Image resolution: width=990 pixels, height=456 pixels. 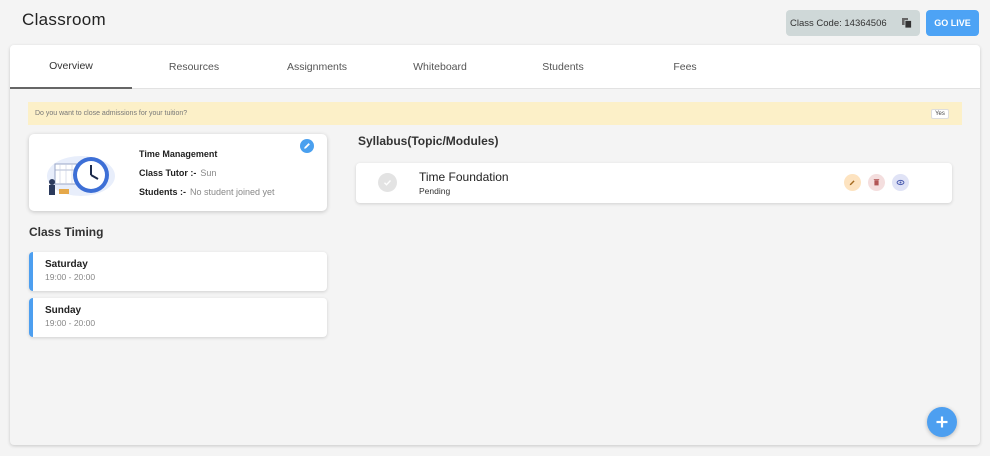 I want to click on tab-assignments: Assignments, so click(x=317, y=67).